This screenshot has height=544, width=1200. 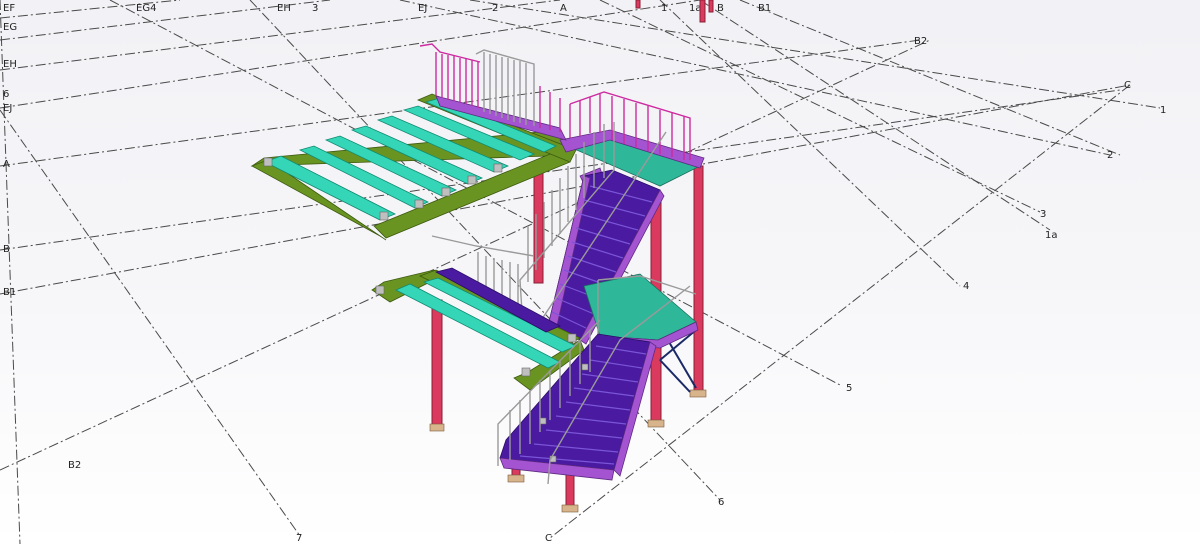 I want to click on grid-label-3-top: 3, so click(x=315, y=8).